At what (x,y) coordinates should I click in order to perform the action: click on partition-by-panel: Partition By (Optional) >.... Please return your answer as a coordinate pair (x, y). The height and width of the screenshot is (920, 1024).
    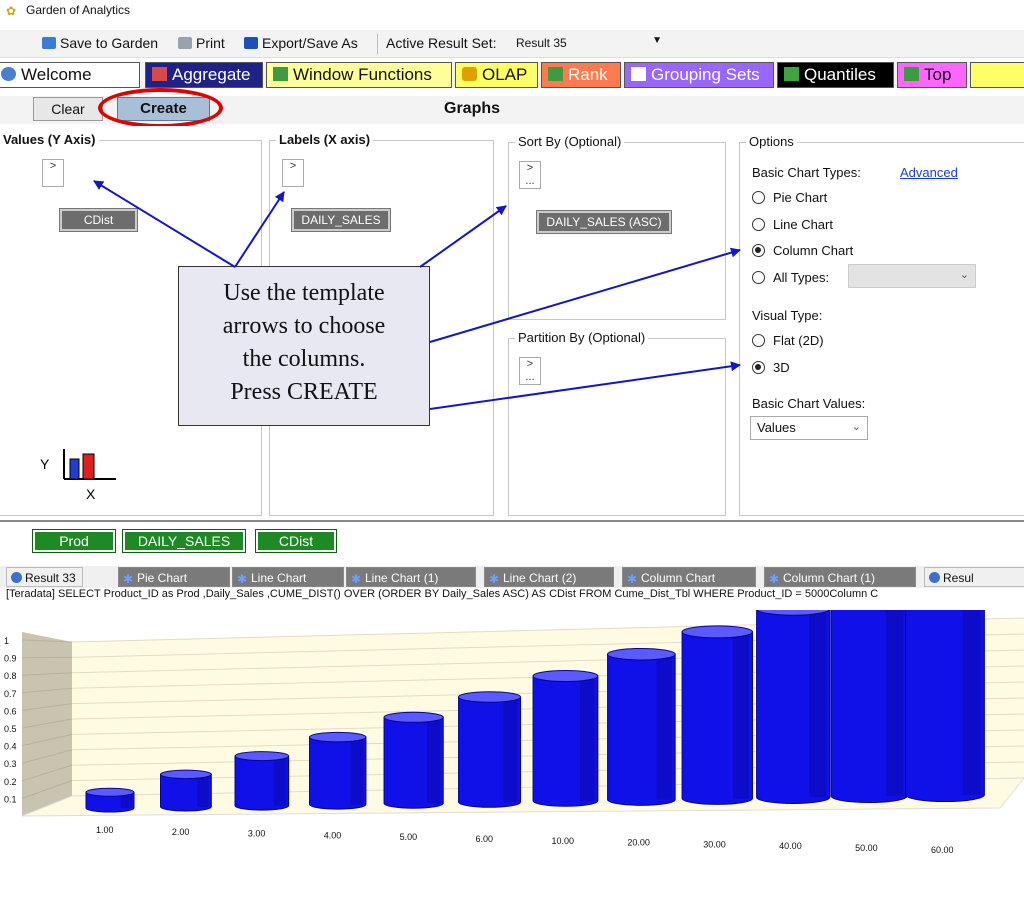
    Looking at the image, I should click on (617, 423).